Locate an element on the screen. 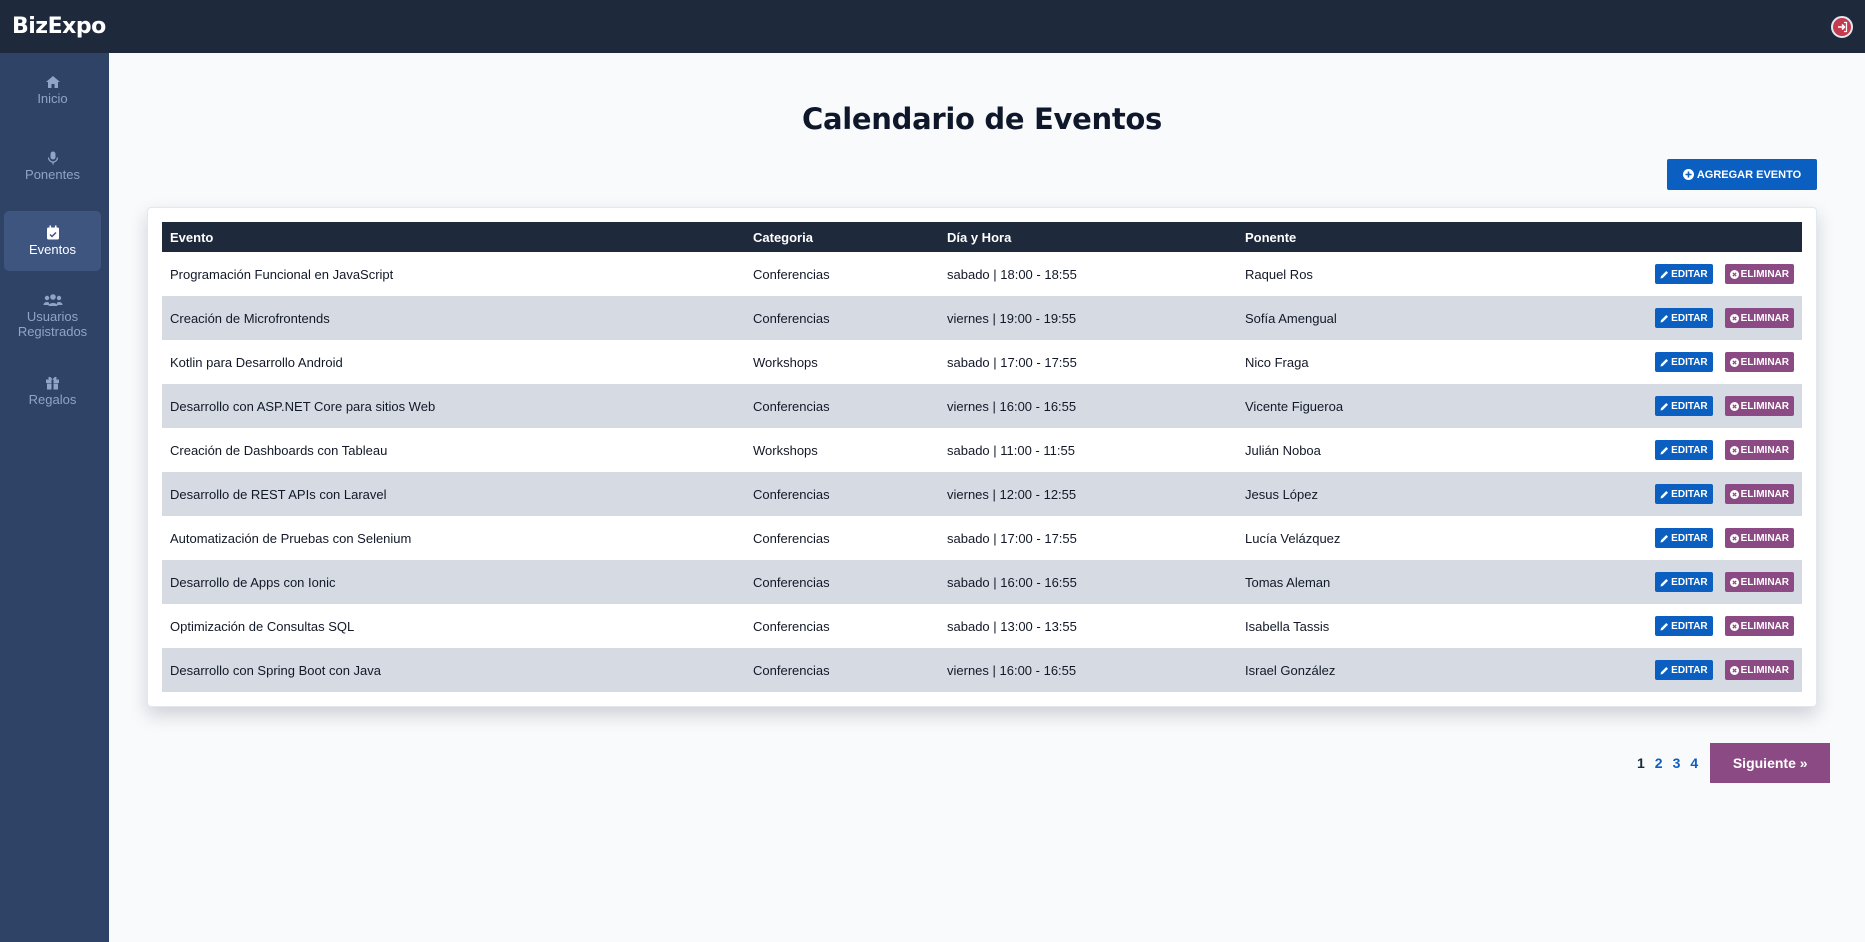  logout-icon is located at coordinates (1842, 26).